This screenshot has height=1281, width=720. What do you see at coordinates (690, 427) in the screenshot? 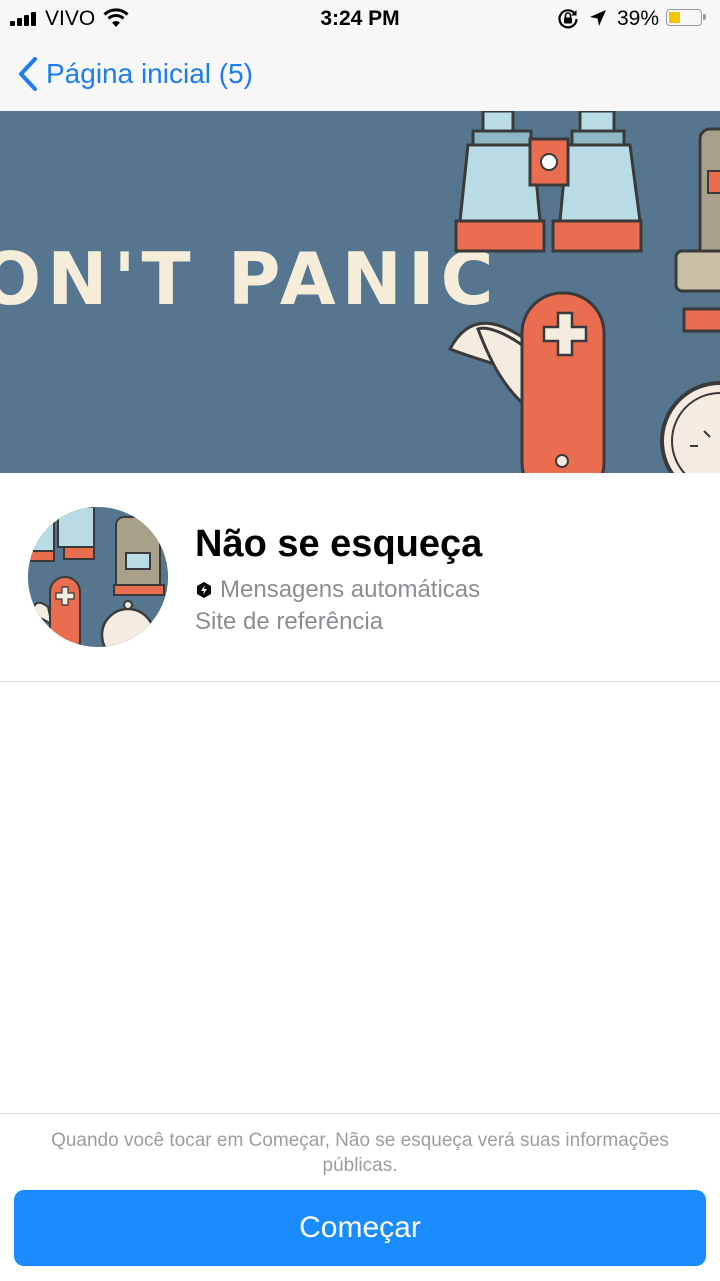
I see `compass-icon` at bounding box center [690, 427].